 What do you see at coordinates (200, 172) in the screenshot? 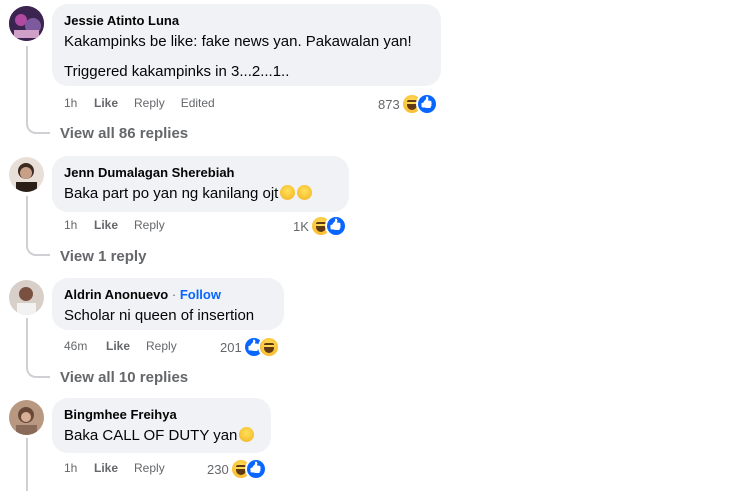
I see `author-name: Jenn Dumalagan Sherebiah` at bounding box center [200, 172].